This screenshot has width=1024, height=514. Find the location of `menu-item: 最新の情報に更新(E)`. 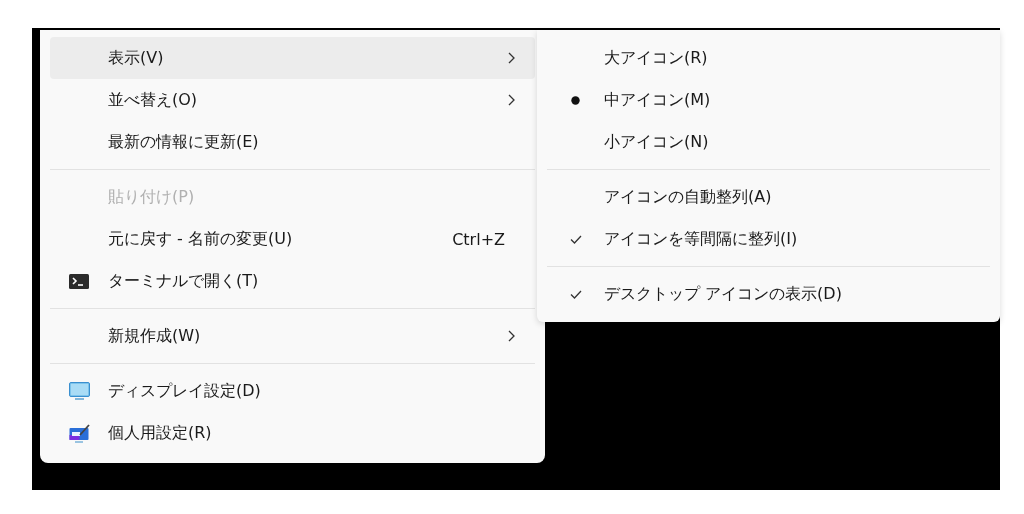

menu-item: 最新の情報に更新(E) is located at coordinates (292, 142).